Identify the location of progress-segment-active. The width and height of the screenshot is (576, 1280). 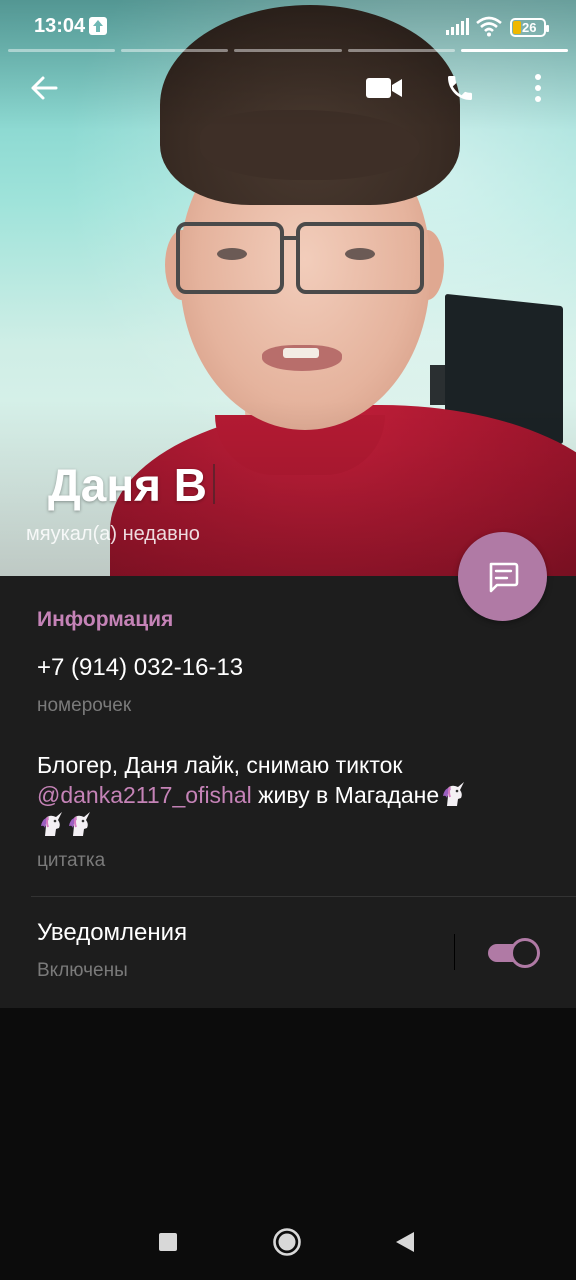
(514, 50).